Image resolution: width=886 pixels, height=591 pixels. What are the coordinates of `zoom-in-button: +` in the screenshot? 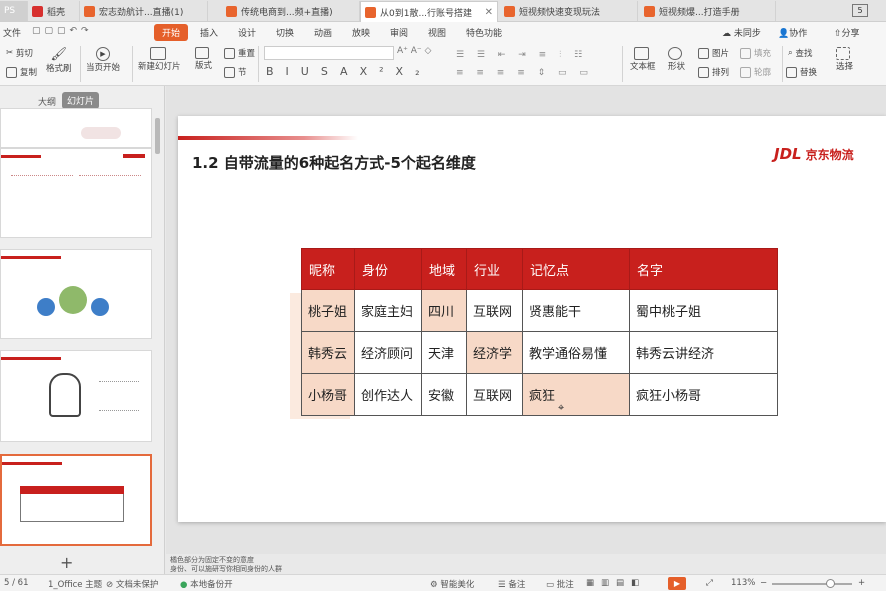 It's located at (861, 583).